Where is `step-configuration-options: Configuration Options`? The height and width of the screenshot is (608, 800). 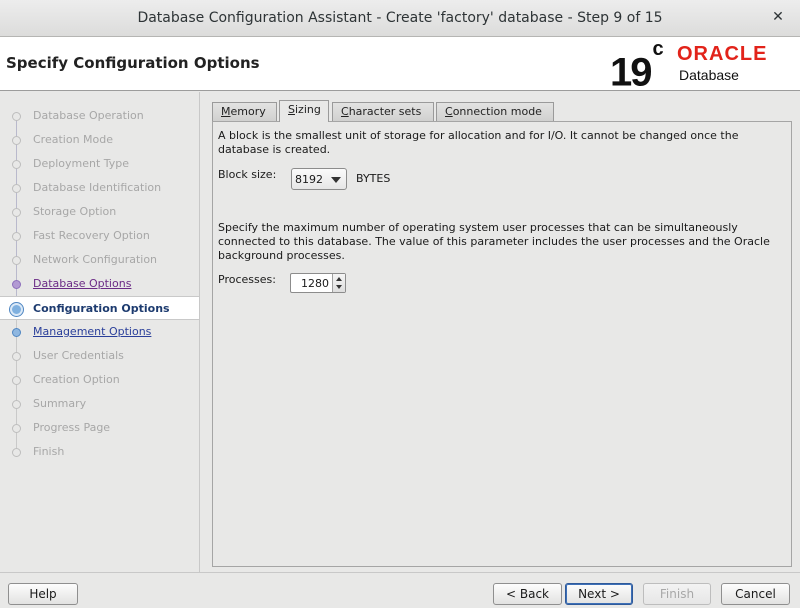
step-configuration-options: Configuration Options is located at coordinates (99, 308).